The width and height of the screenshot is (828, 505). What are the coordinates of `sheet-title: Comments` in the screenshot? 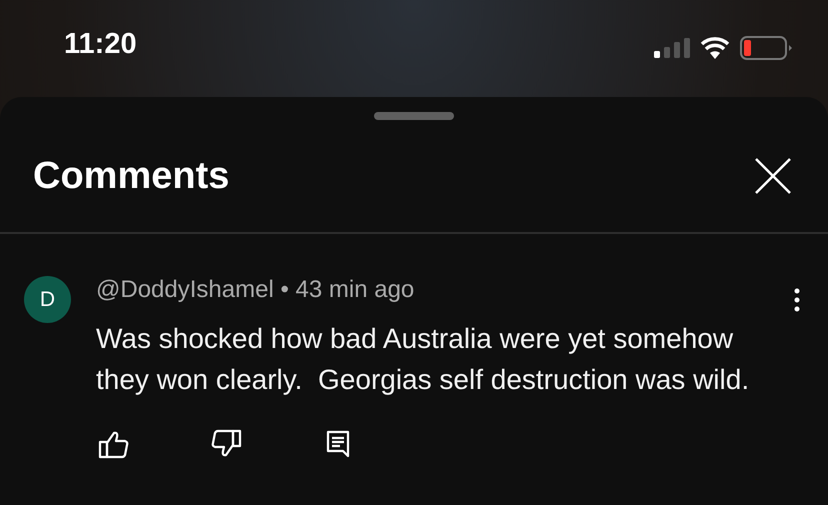 It's located at (131, 176).